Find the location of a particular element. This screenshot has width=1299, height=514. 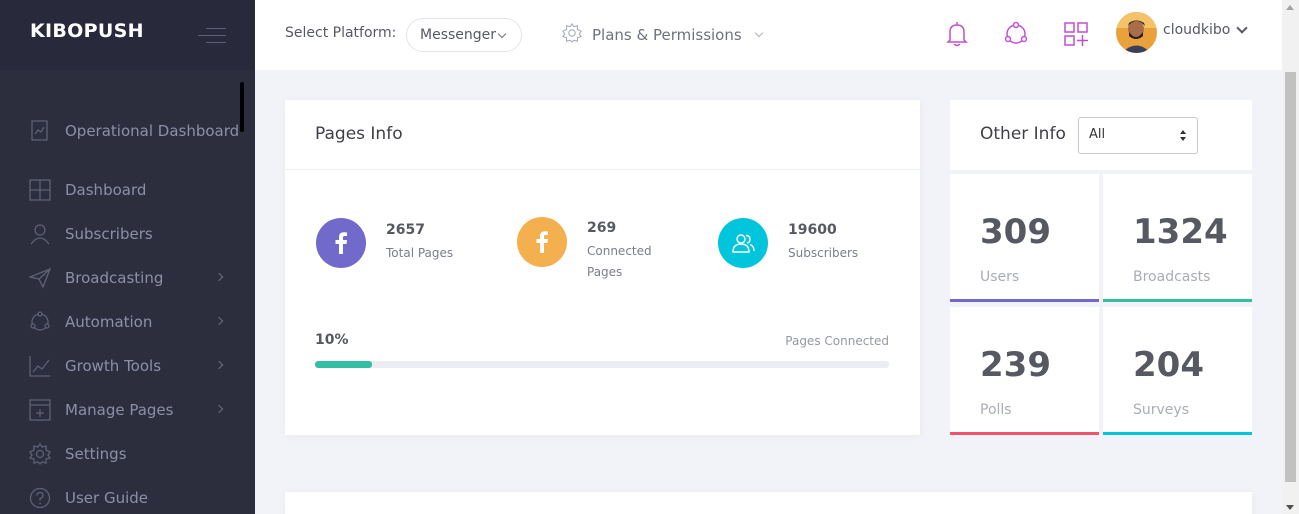

help-icon is located at coordinates (40, 498).